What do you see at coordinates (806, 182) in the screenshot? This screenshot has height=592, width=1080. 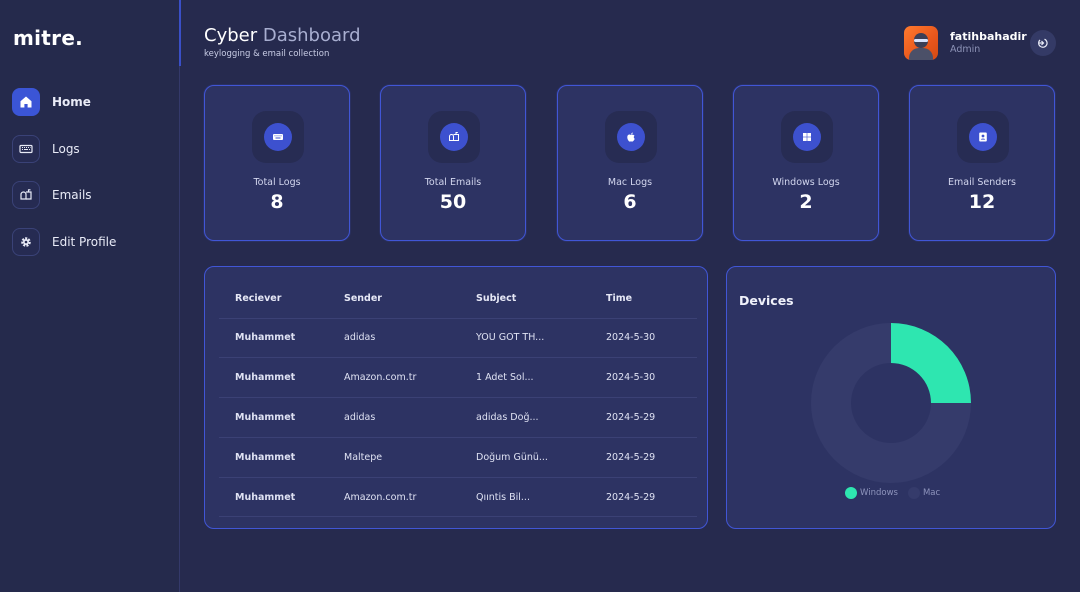 I see `stat-label: Windows Logs` at bounding box center [806, 182].